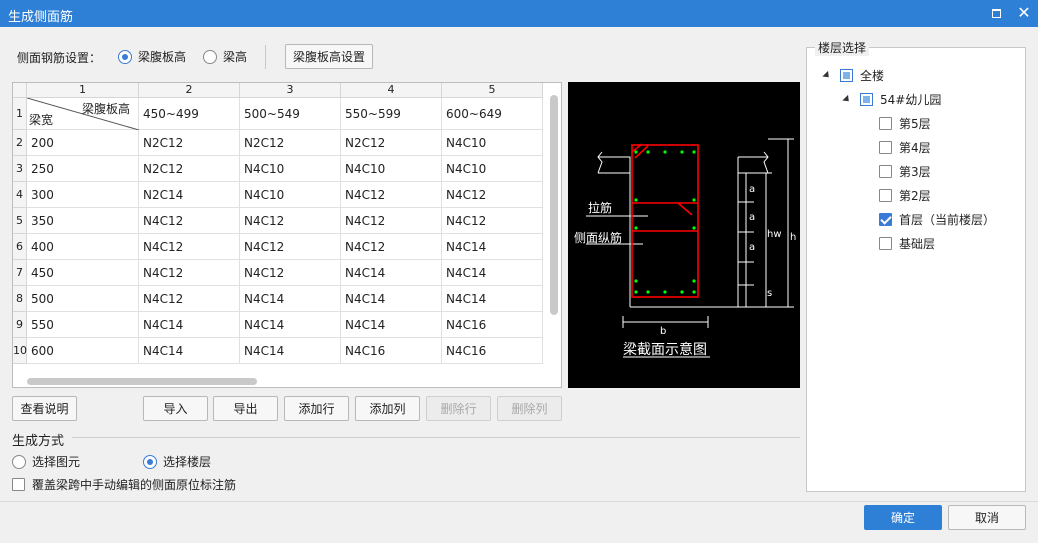  I want to click on beam-width-cell: 250, so click(83, 169).